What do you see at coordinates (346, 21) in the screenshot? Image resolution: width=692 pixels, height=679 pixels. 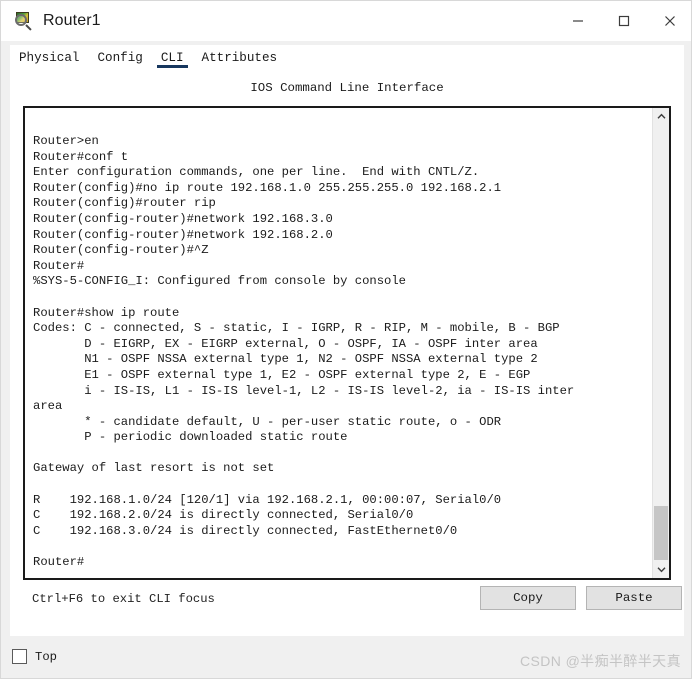 I see `window-titlebar: Router1` at bounding box center [346, 21].